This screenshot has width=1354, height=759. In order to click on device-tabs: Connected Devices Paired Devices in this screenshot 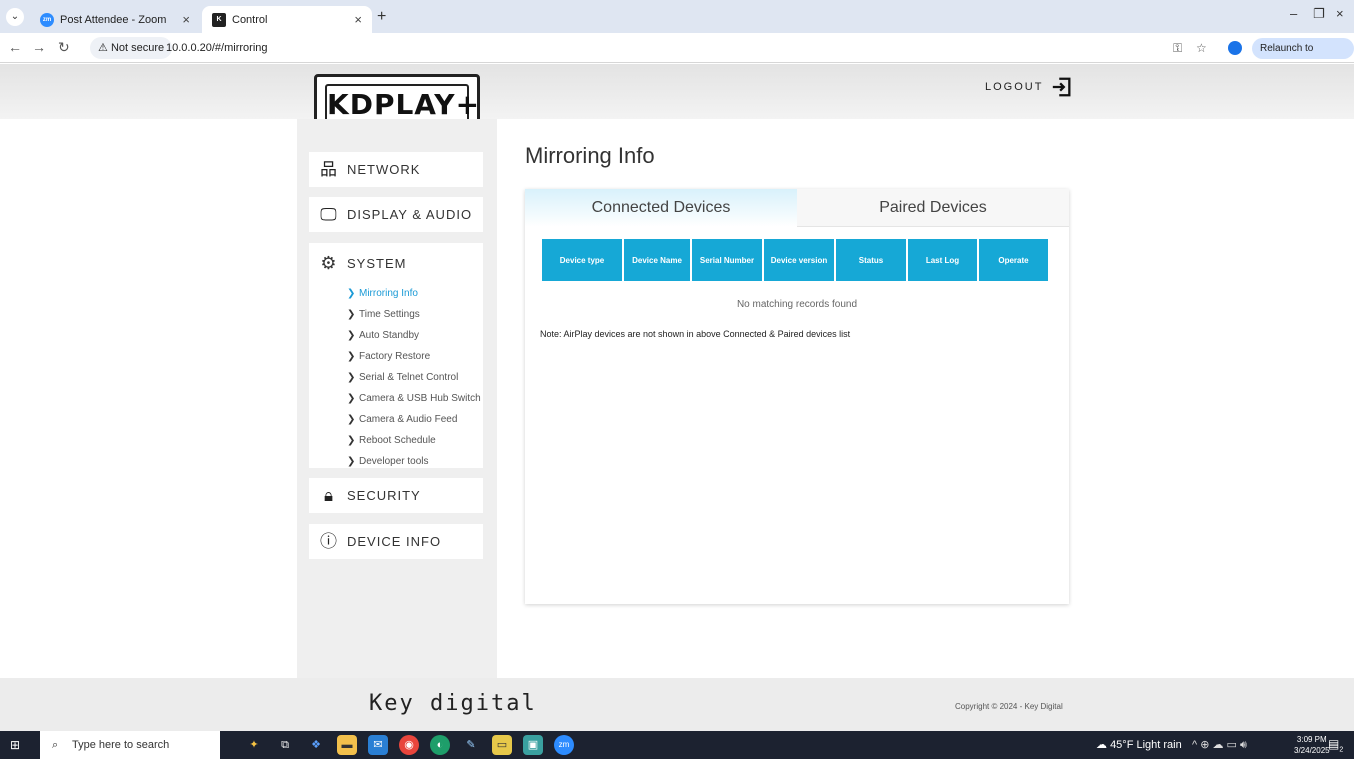, I will do `click(797, 208)`.